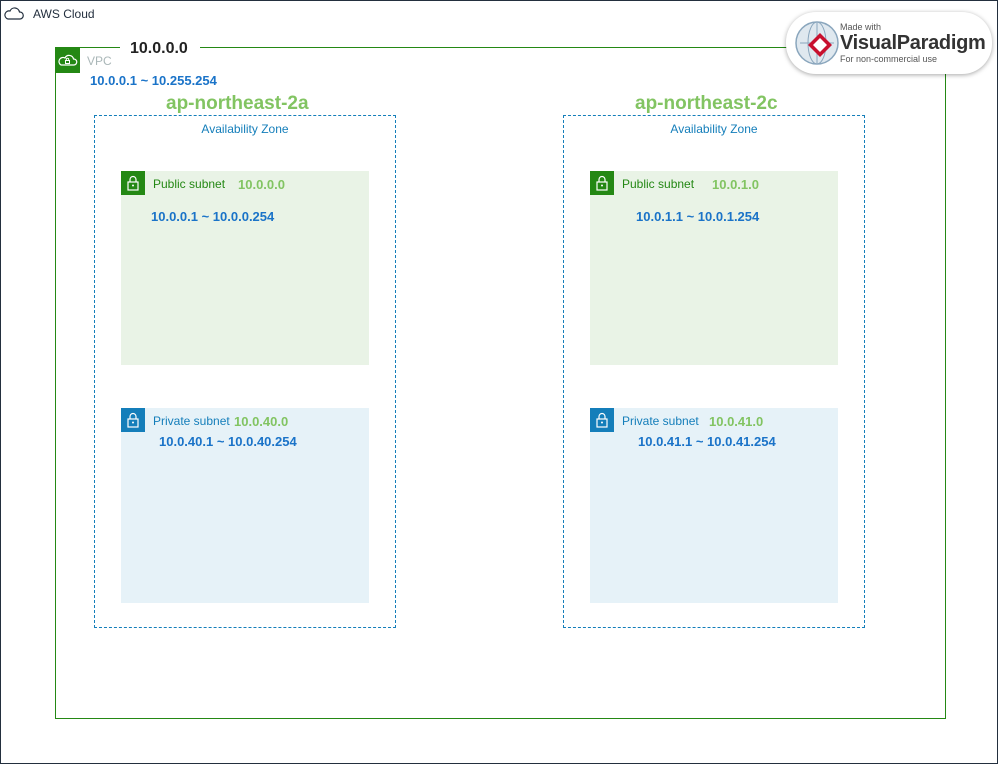 Image resolution: width=1000 pixels, height=766 pixels. What do you see at coordinates (245, 268) in the screenshot?
I see `public-subnet-a` at bounding box center [245, 268].